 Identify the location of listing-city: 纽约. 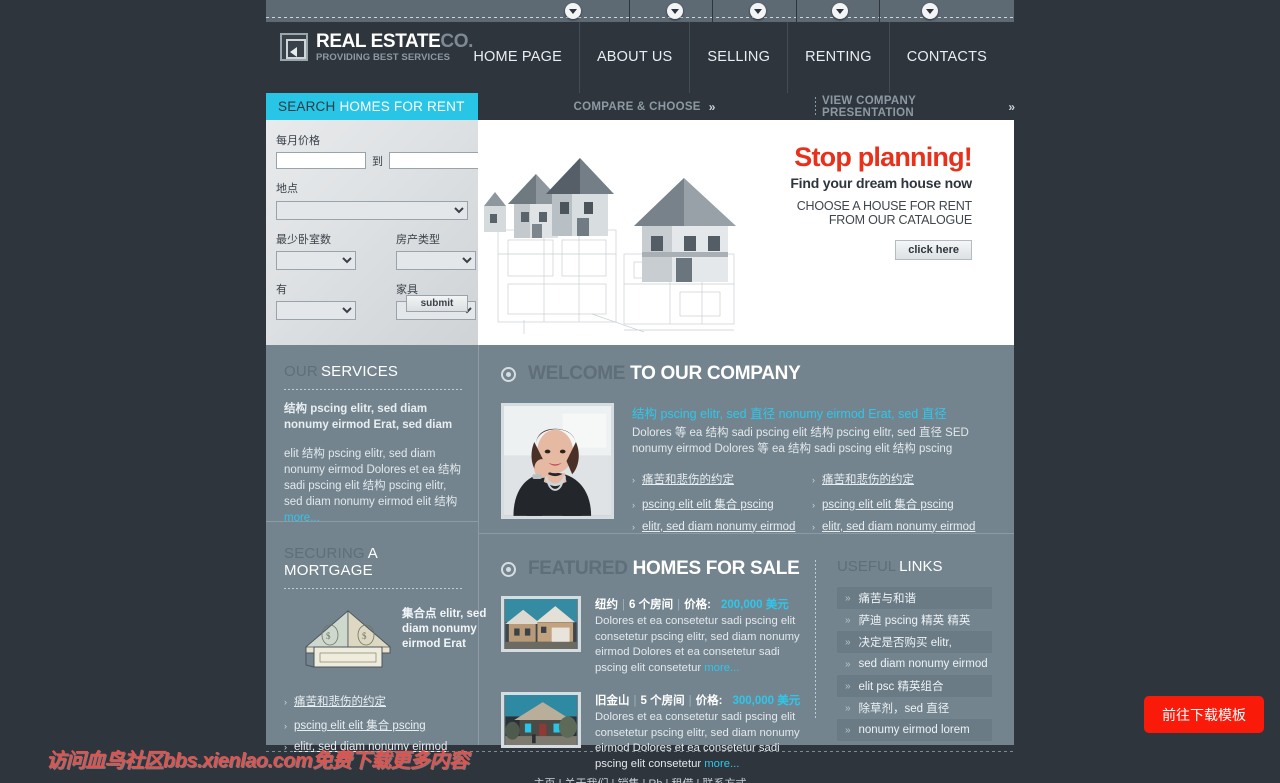
(606, 605).